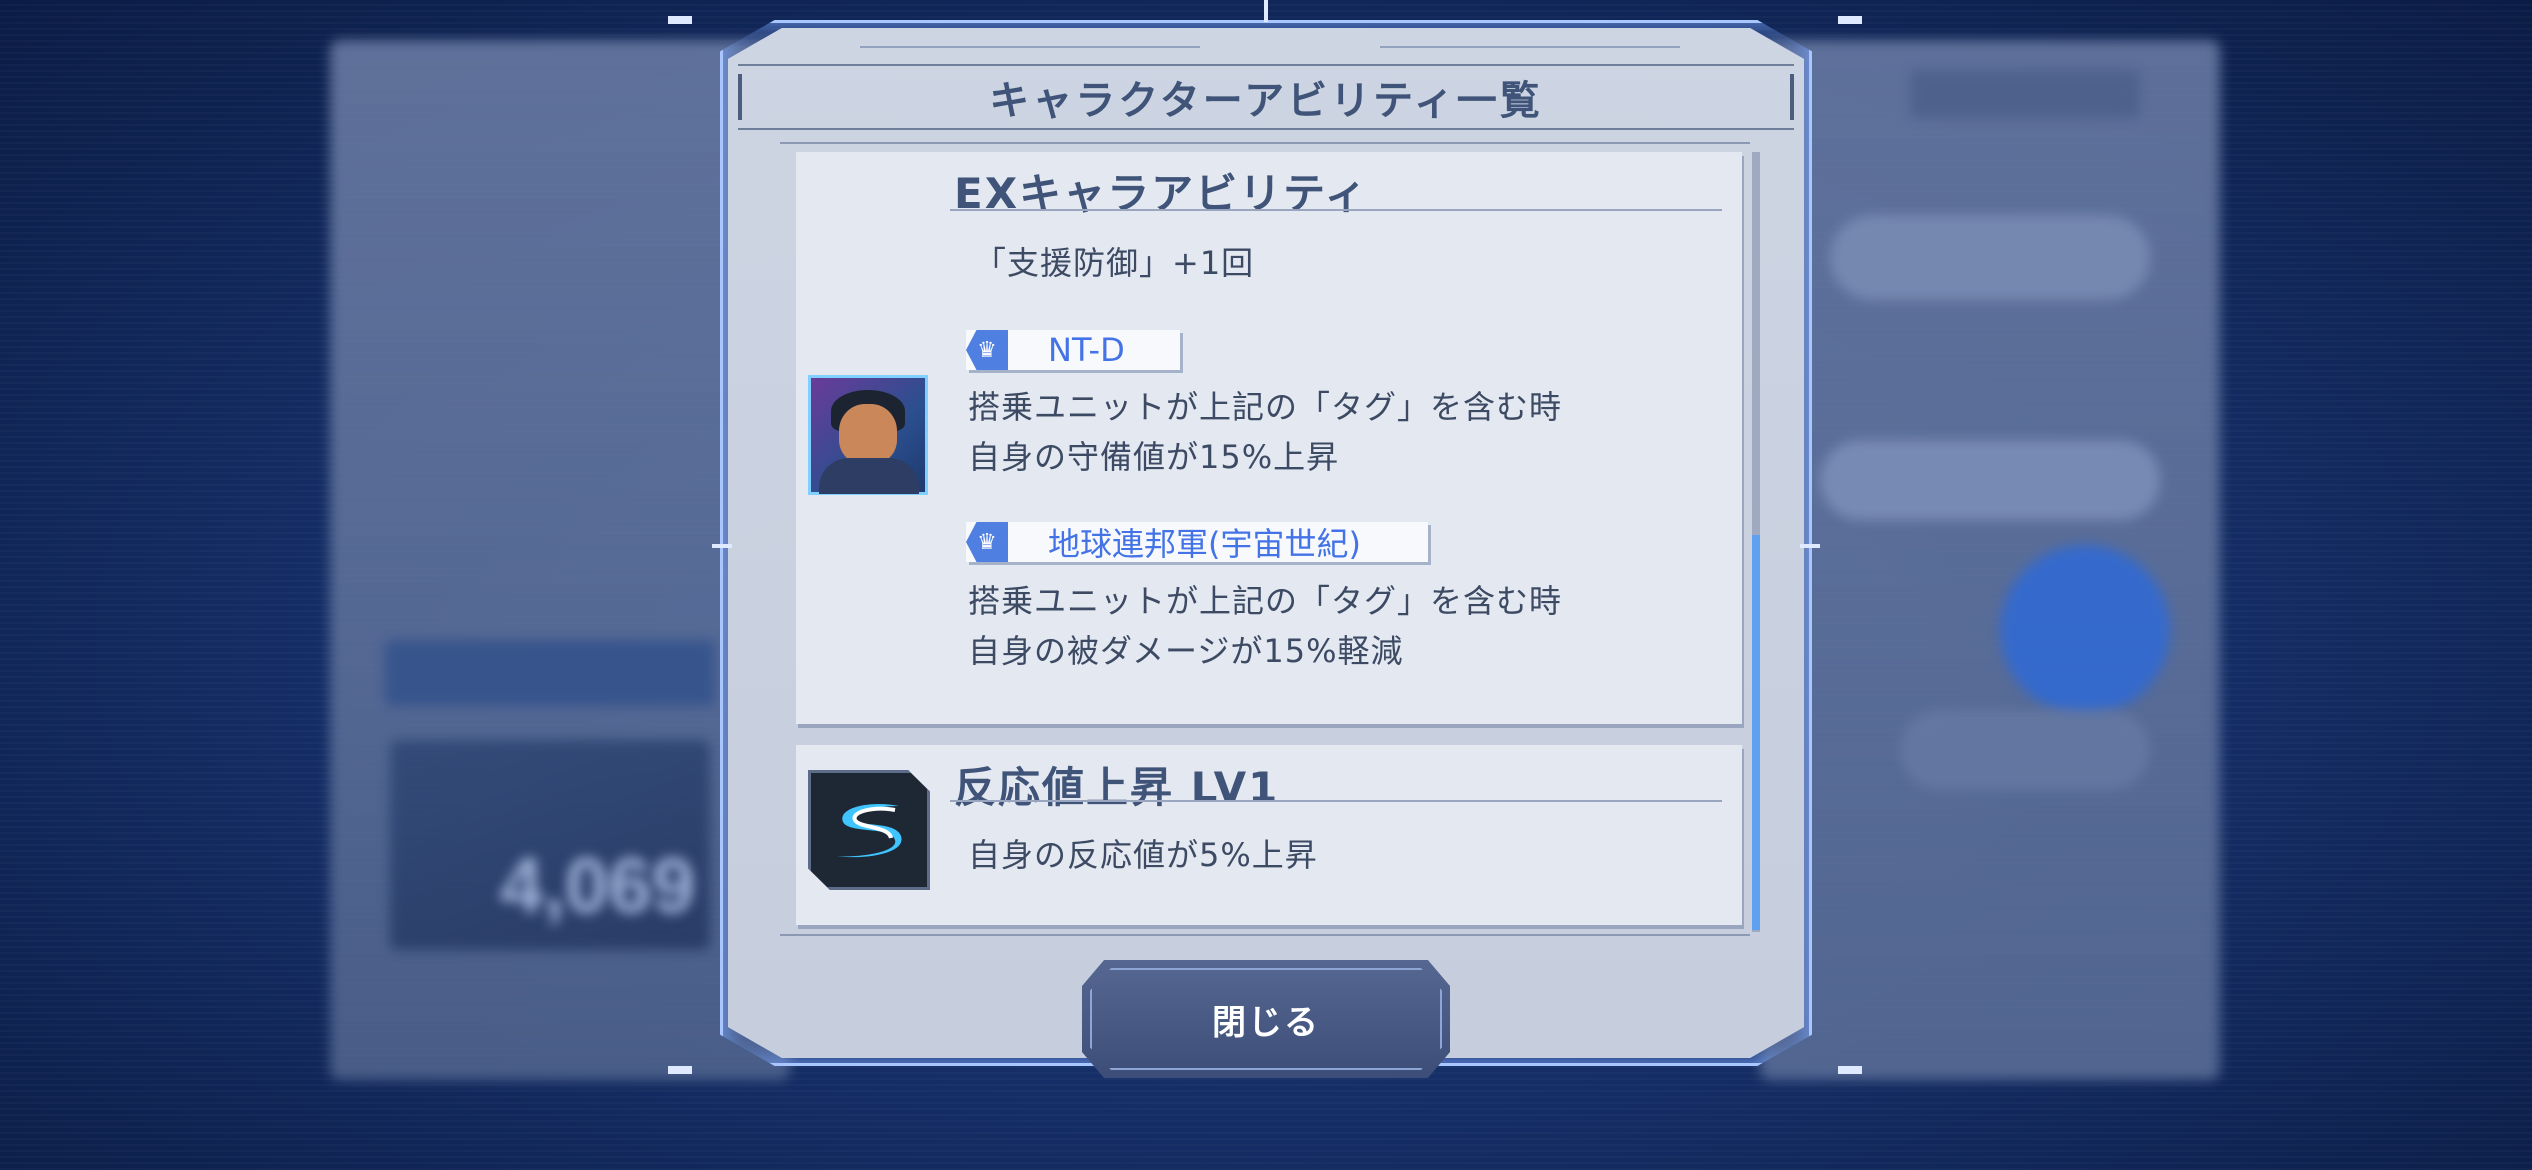 The image size is (2532, 1170). Describe the element at coordinates (1204, 544) in the screenshot. I see `tag-label: 地球連邦軍(宇宙世紀)` at that location.